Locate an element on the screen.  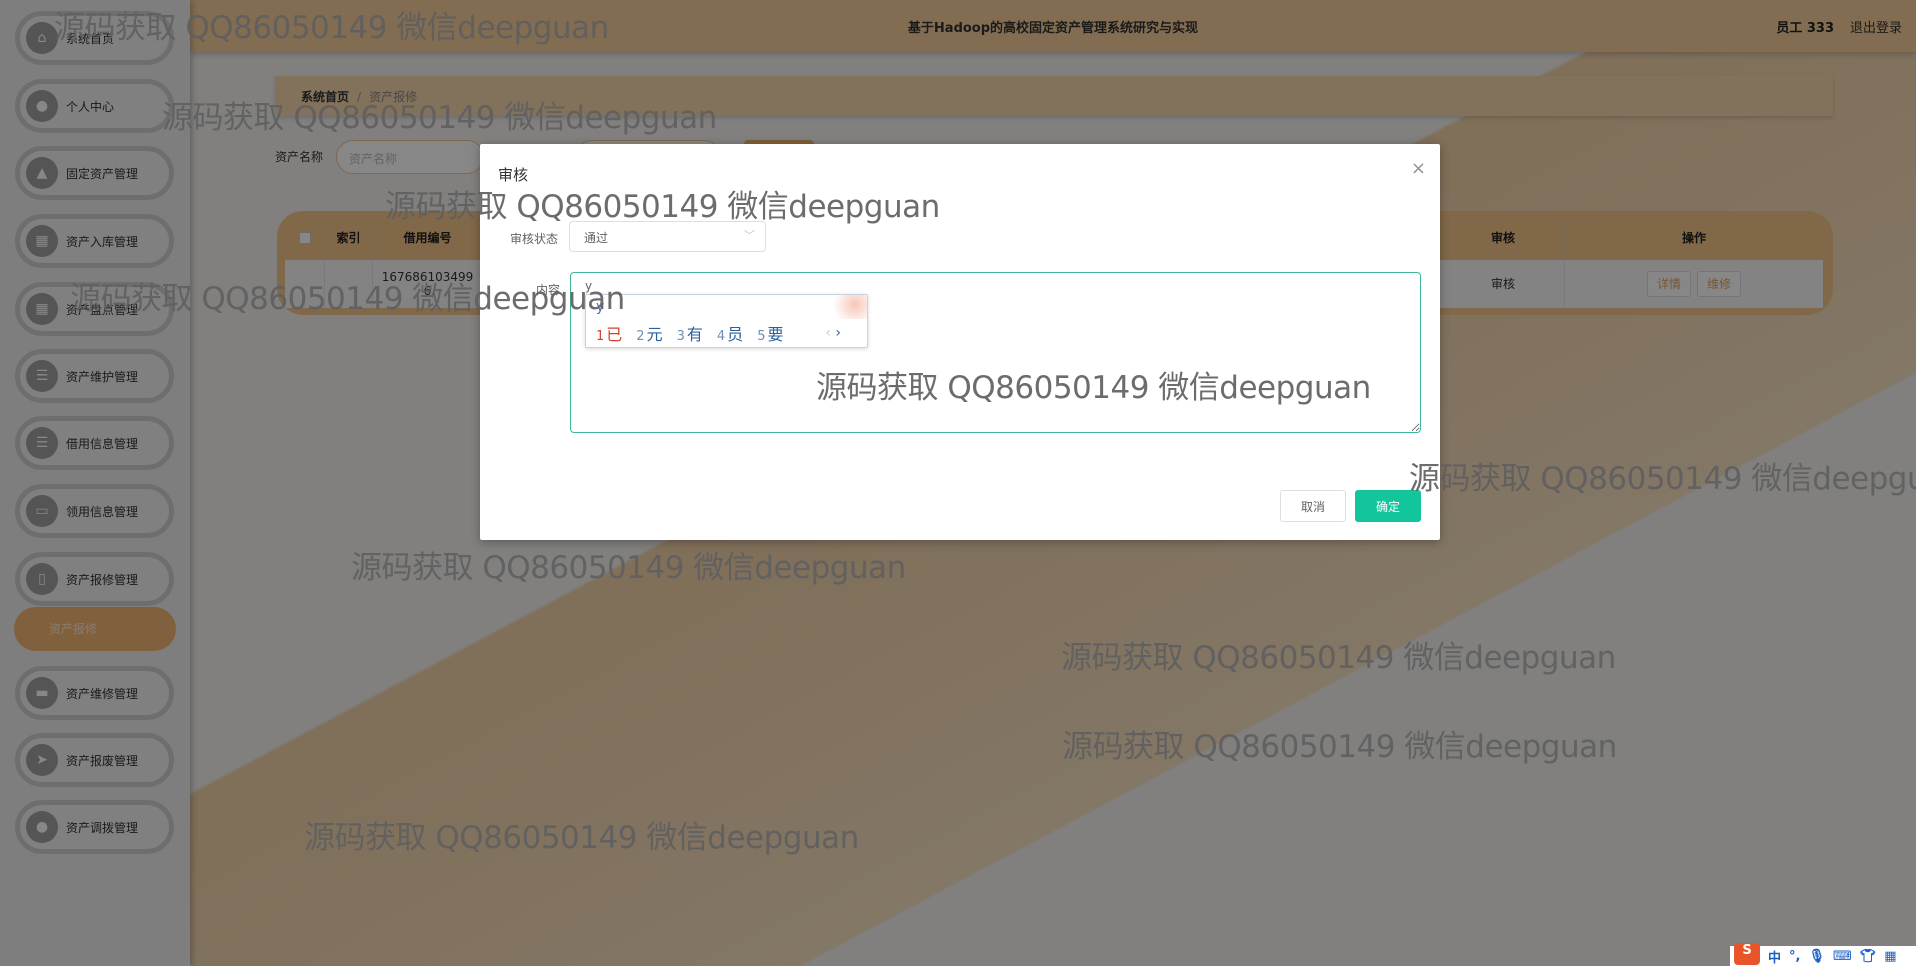
status-value: 通过 is located at coordinates (596, 238).